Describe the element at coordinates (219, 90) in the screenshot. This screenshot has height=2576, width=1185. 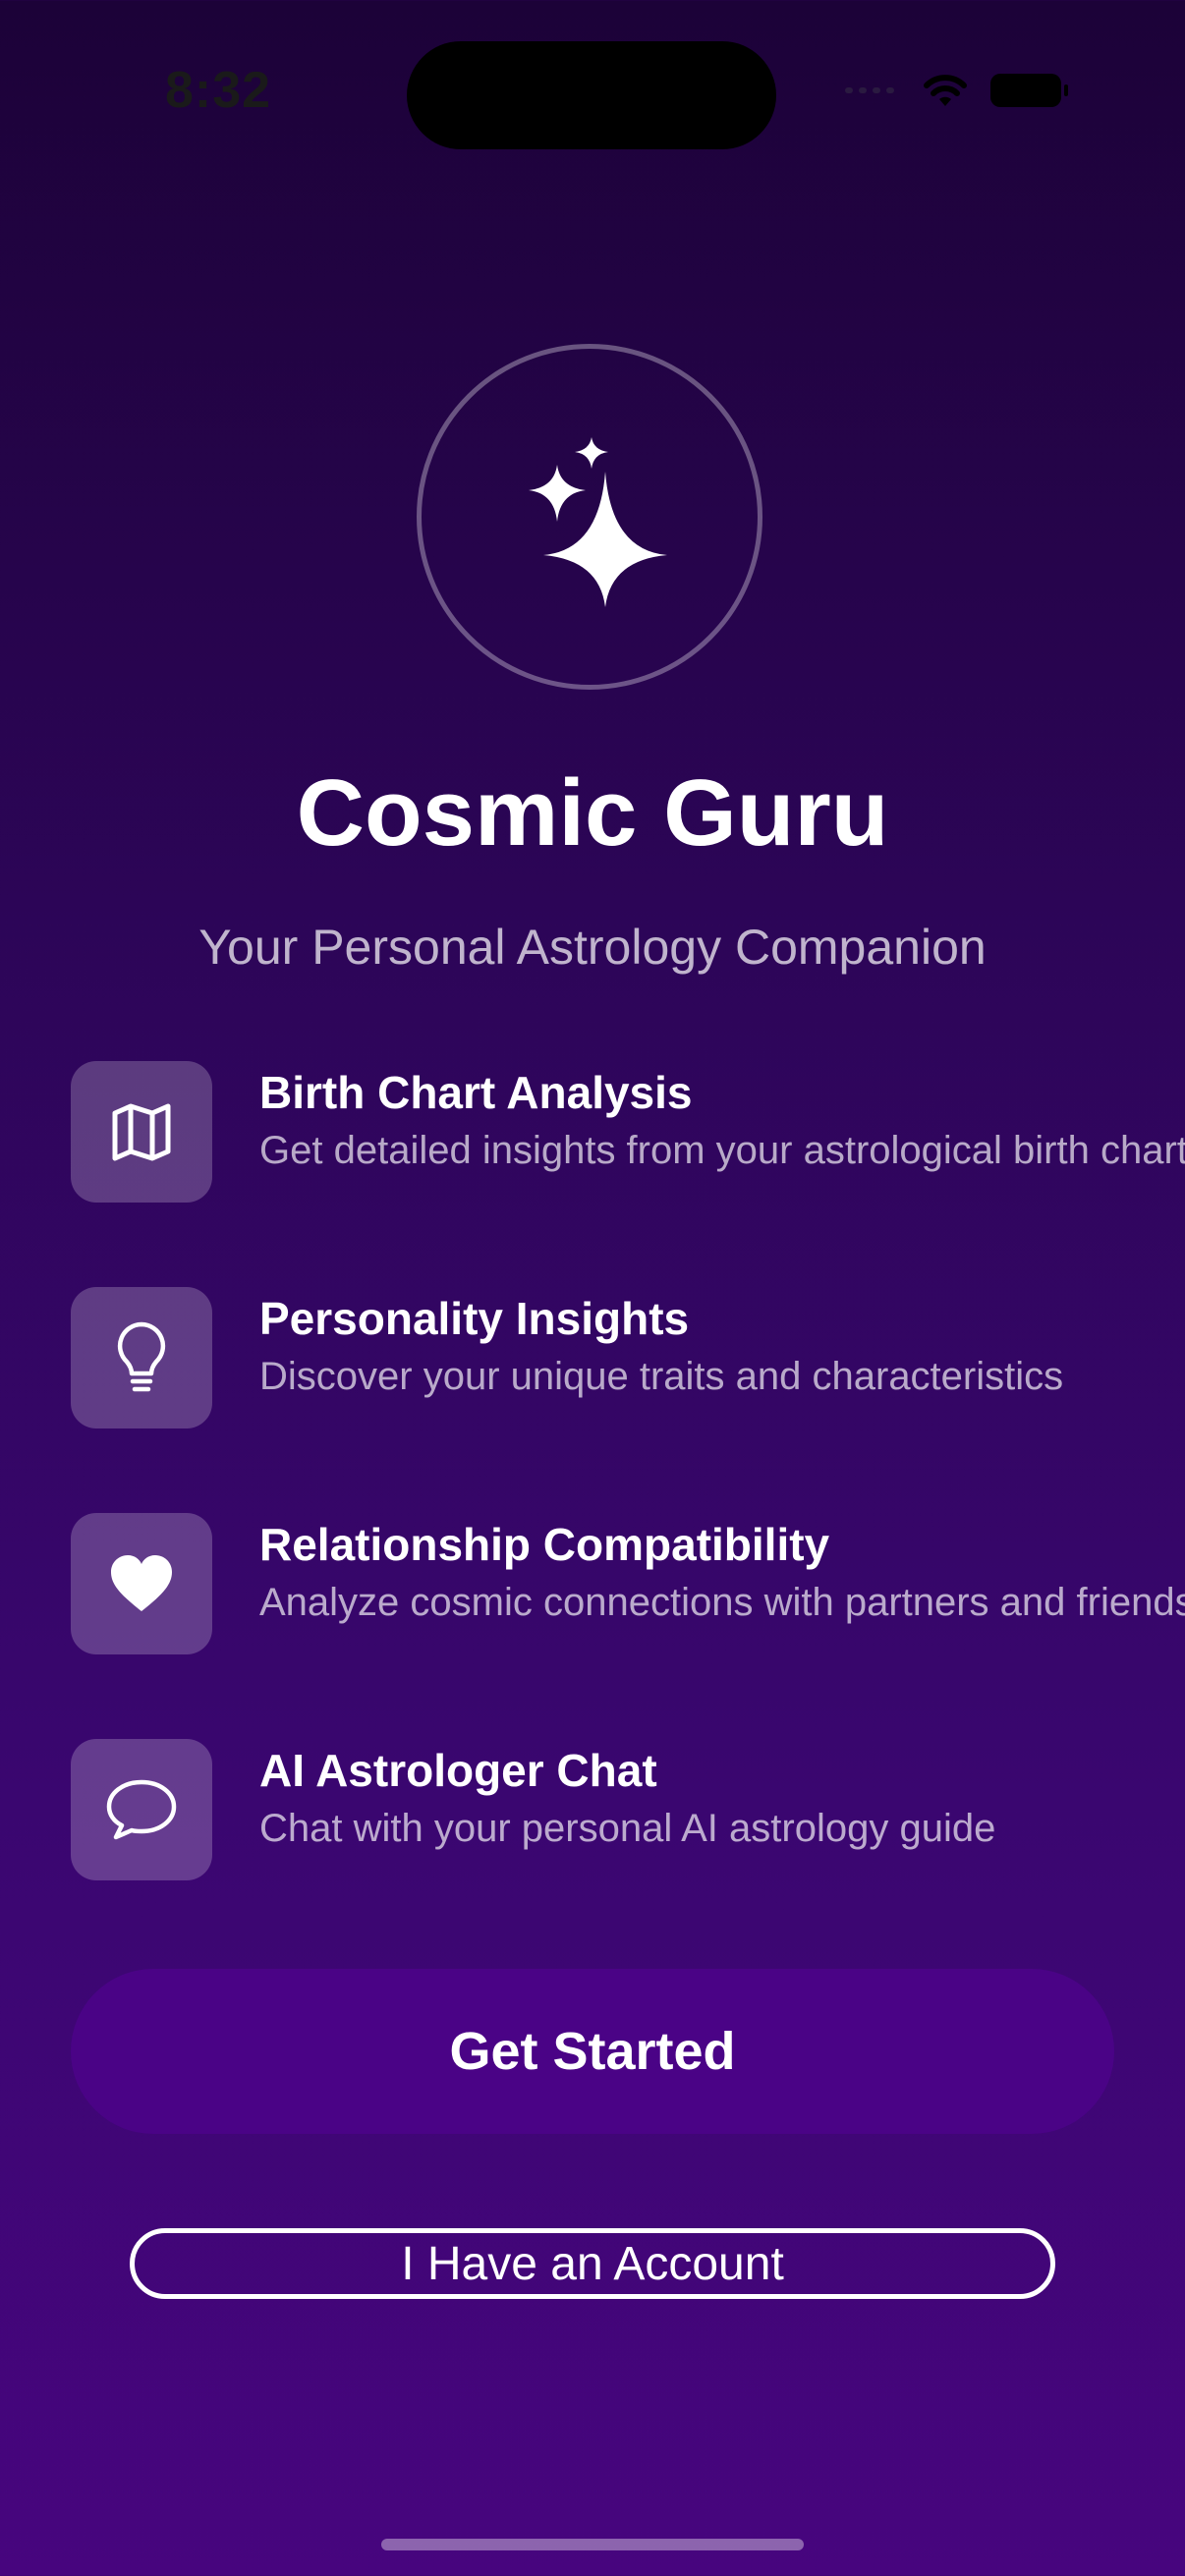
I see `status-time: 8:32` at that location.